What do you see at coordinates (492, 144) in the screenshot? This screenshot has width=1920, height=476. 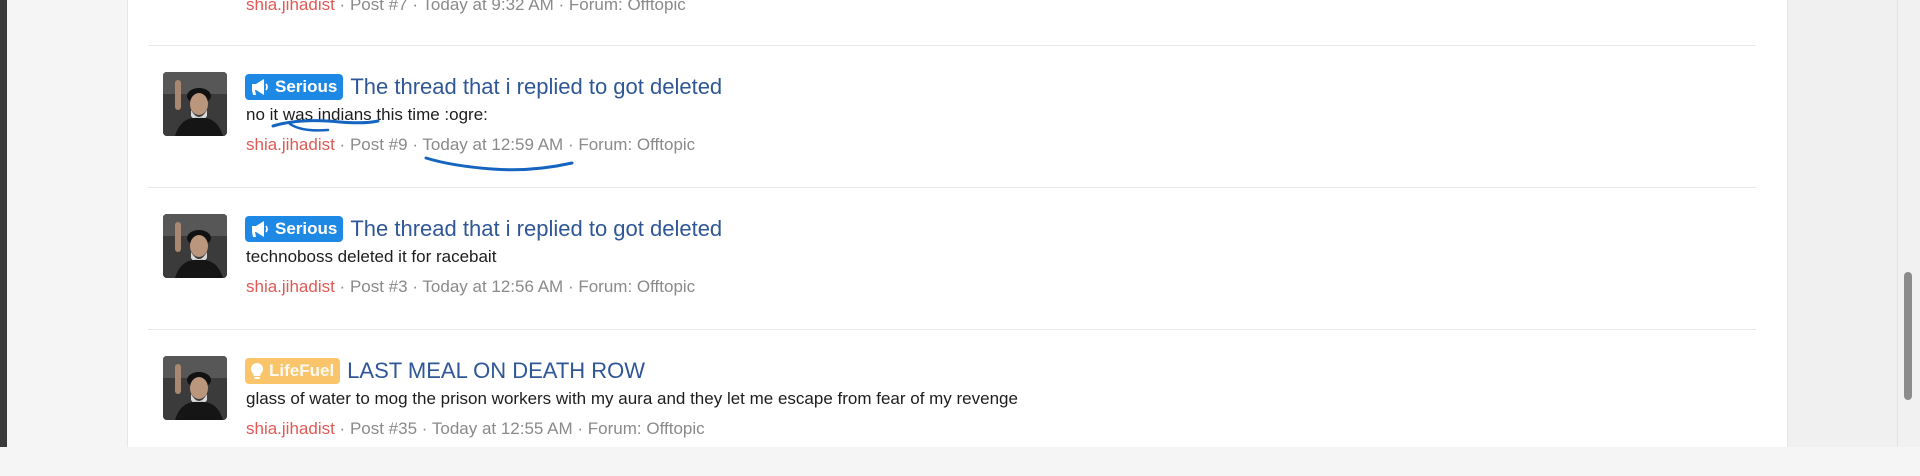 I see `post-time: Today at 12:59 AM` at bounding box center [492, 144].